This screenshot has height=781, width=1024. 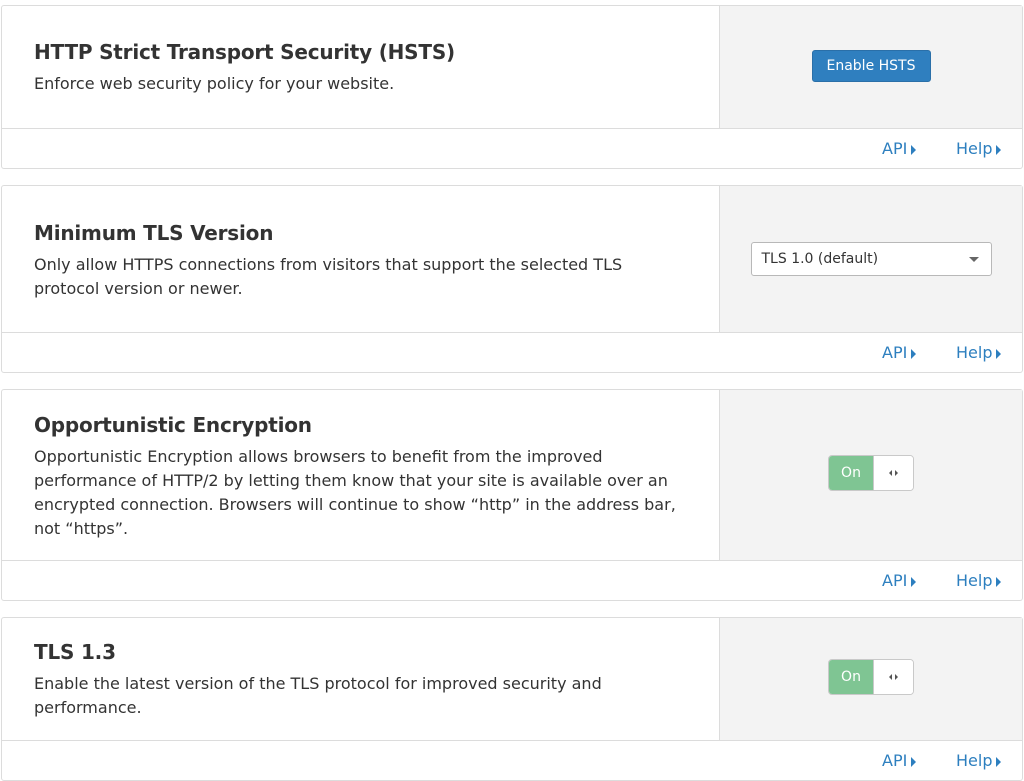 I want to click on card-title: Opportunistic Encryption, so click(x=173, y=425).